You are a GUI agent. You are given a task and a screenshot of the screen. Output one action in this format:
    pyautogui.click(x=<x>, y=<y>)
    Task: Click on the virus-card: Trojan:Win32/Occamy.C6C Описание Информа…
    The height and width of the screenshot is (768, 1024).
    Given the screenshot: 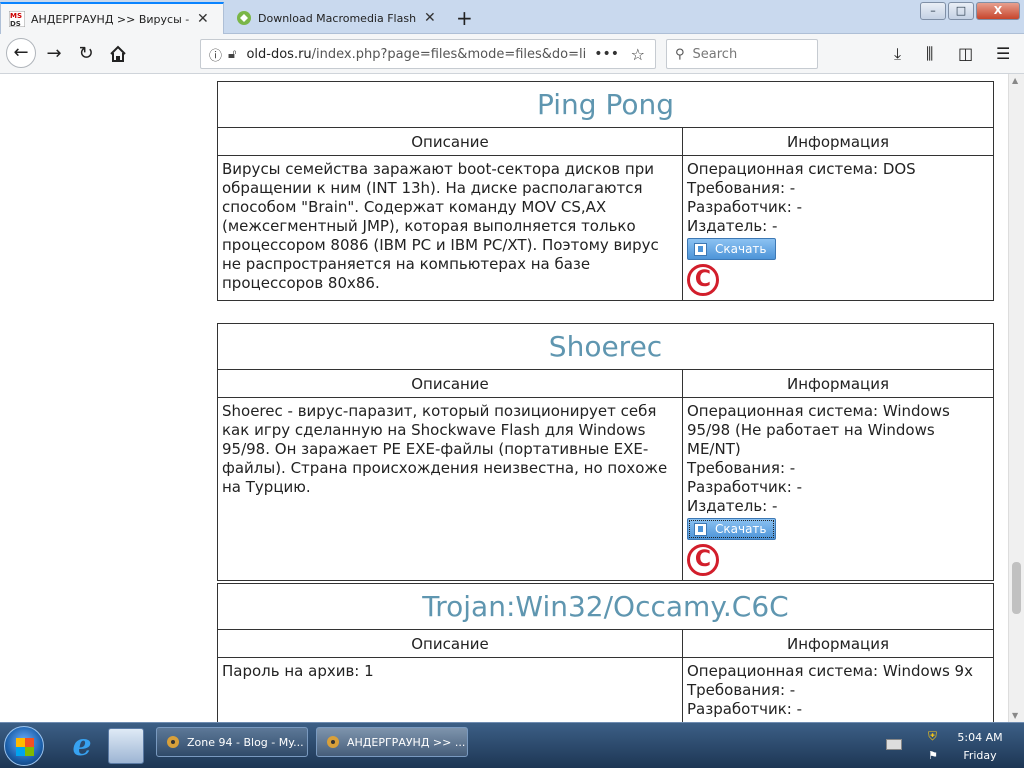 What is the action you would take?
    pyautogui.click(x=605, y=652)
    